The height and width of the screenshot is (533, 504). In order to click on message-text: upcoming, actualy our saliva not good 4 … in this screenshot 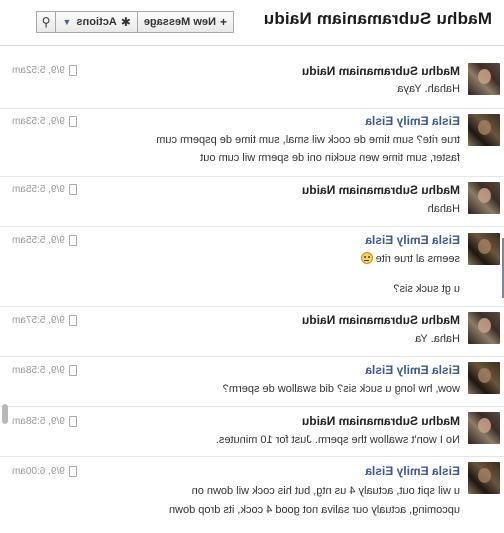, I will do `click(314, 510)`.